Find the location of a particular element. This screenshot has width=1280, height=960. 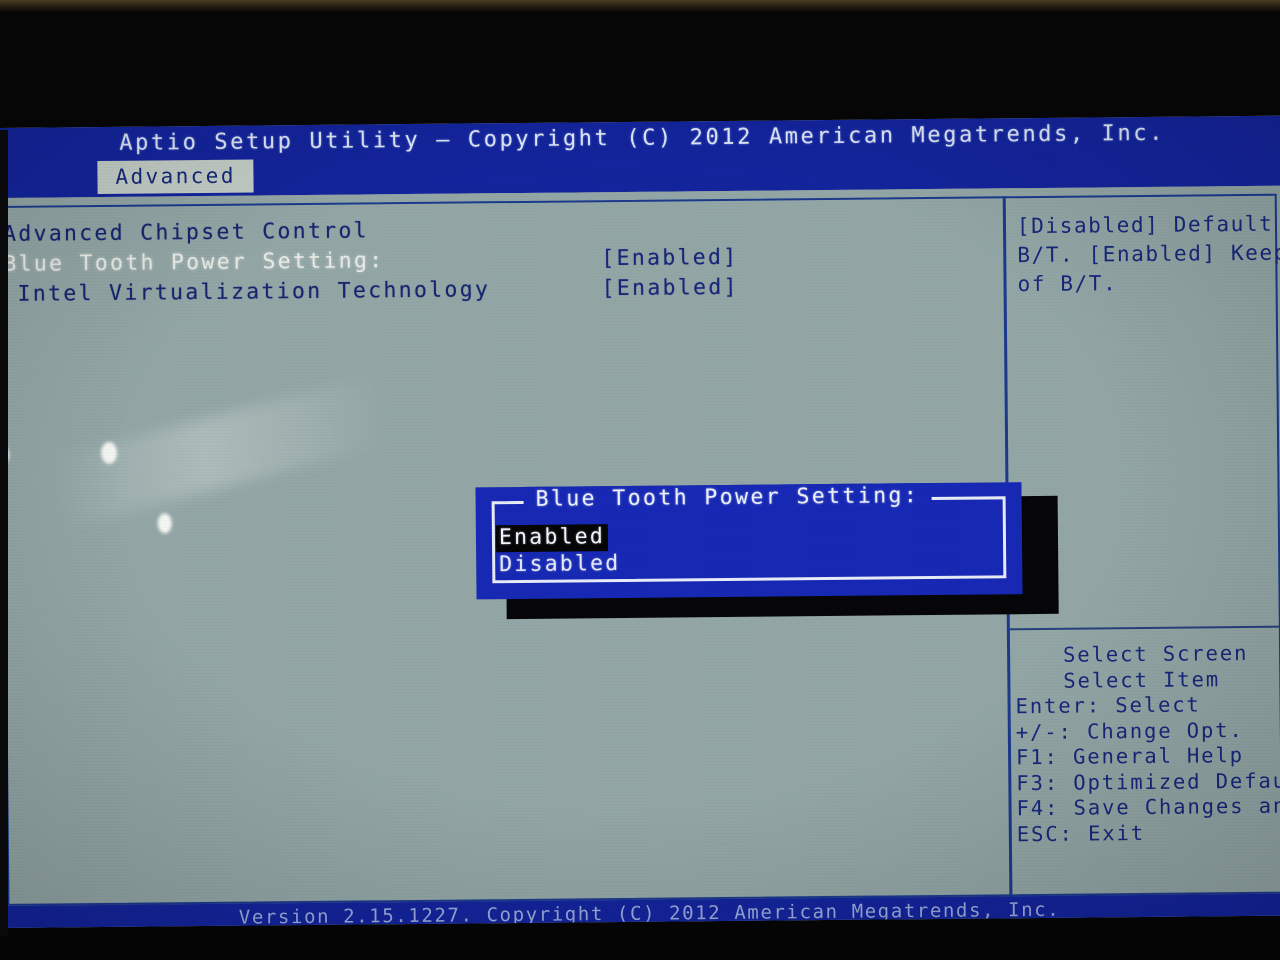

help-line: of B/T. is located at coordinates (1067, 284).